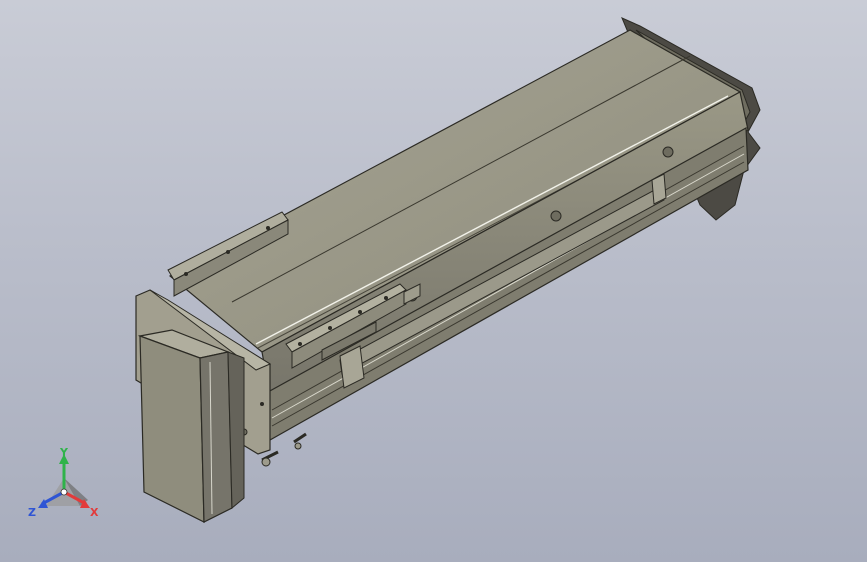 The height and width of the screenshot is (562, 867). I want to click on y-axis-label: Y, so click(64, 453).